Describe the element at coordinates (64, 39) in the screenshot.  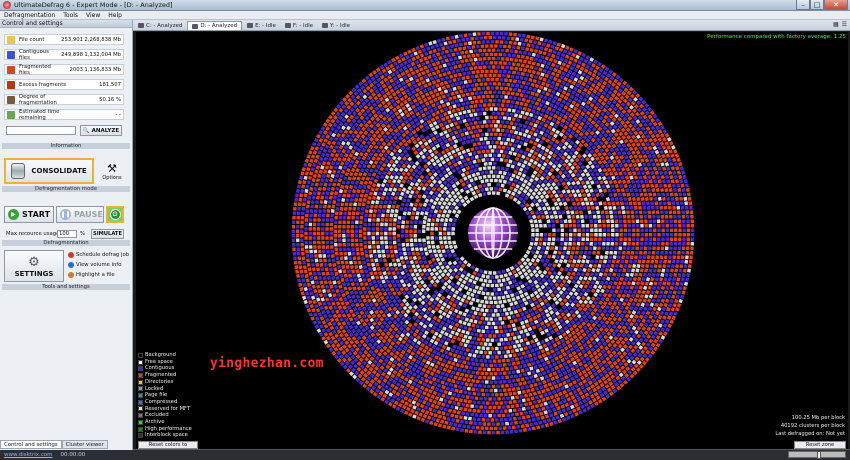
I see `stat-file-count: File count 253,901 2,268,838 Mb` at that location.